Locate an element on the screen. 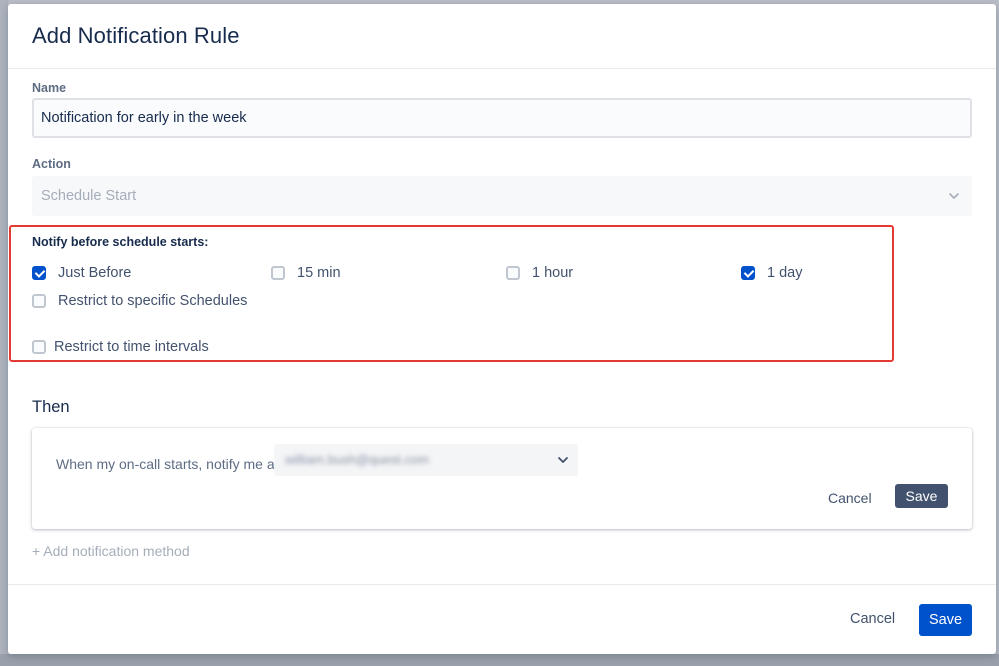 Image resolution: width=999 pixels, height=666 pixels. then-title: Then is located at coordinates (51, 407).